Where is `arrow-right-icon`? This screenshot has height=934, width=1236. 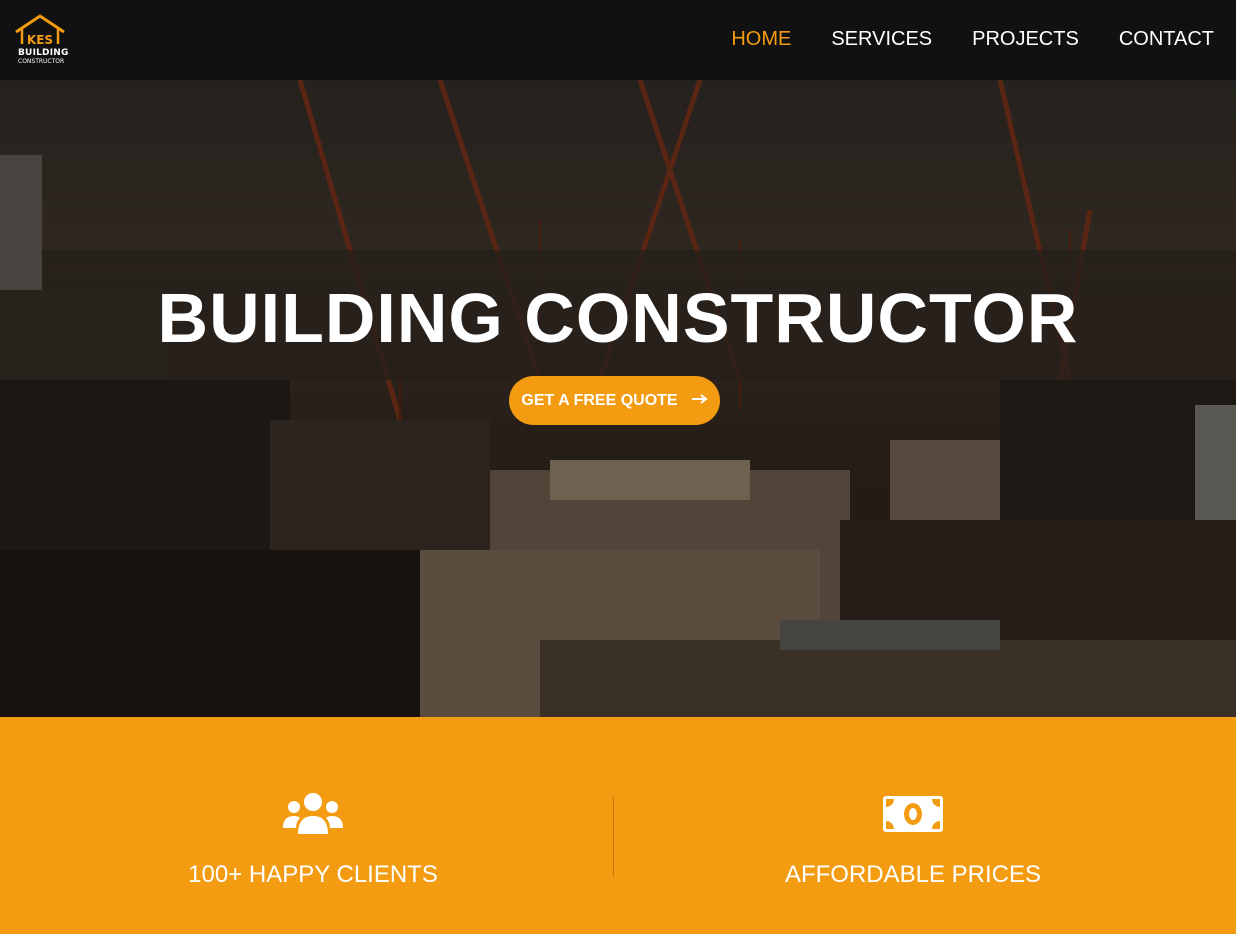 arrow-right-icon is located at coordinates (699, 401).